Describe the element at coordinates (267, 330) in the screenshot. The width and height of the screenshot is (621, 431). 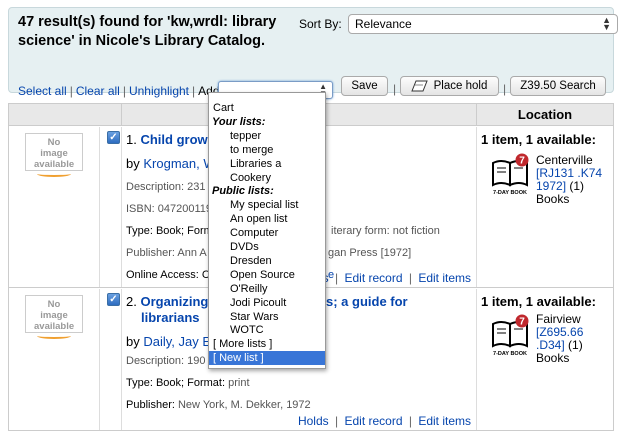
I see `dropdown-option: WOTC` at that location.